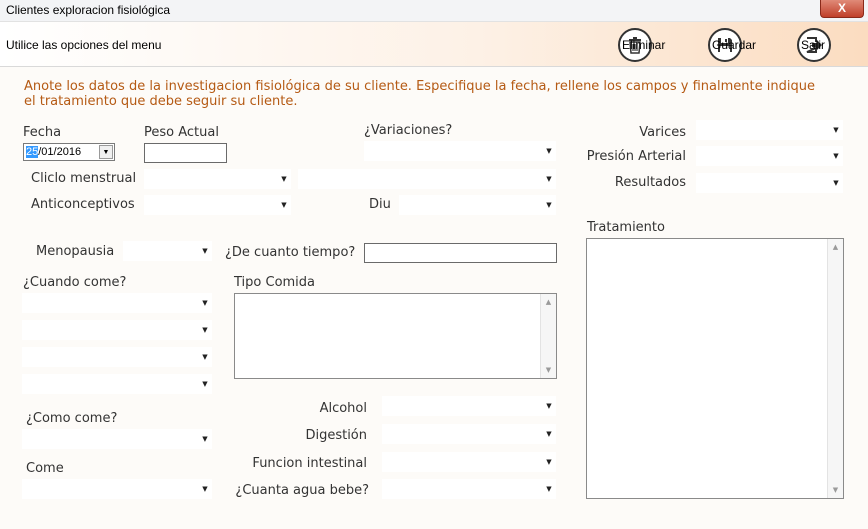 The width and height of the screenshot is (868, 529). Describe the element at coordinates (72, 418) in the screenshot. I see `como-come-label: ¿Como come?` at that location.